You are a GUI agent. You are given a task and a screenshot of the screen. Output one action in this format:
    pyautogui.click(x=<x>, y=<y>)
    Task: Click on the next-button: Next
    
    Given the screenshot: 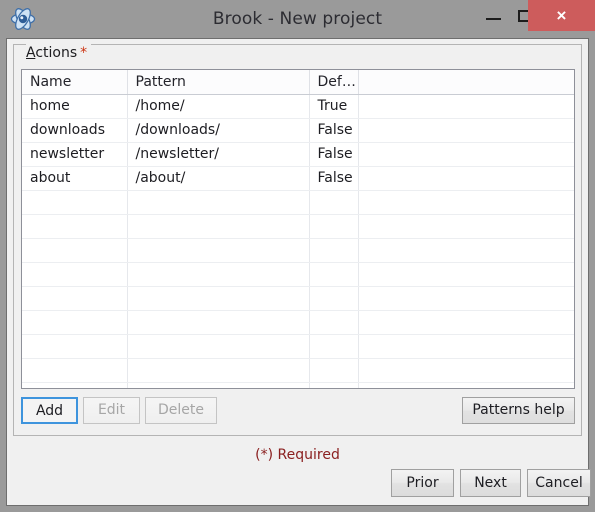 What is the action you would take?
    pyautogui.click(x=490, y=483)
    